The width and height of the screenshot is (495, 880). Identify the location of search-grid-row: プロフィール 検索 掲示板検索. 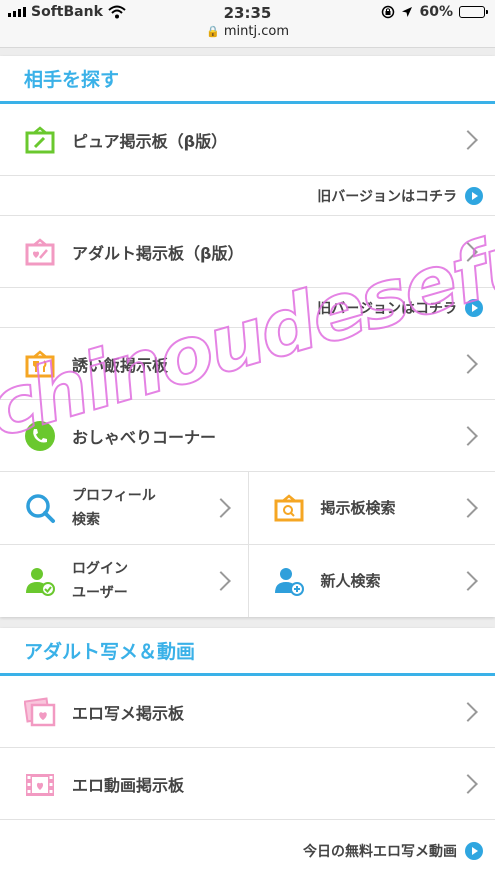
(247, 508).